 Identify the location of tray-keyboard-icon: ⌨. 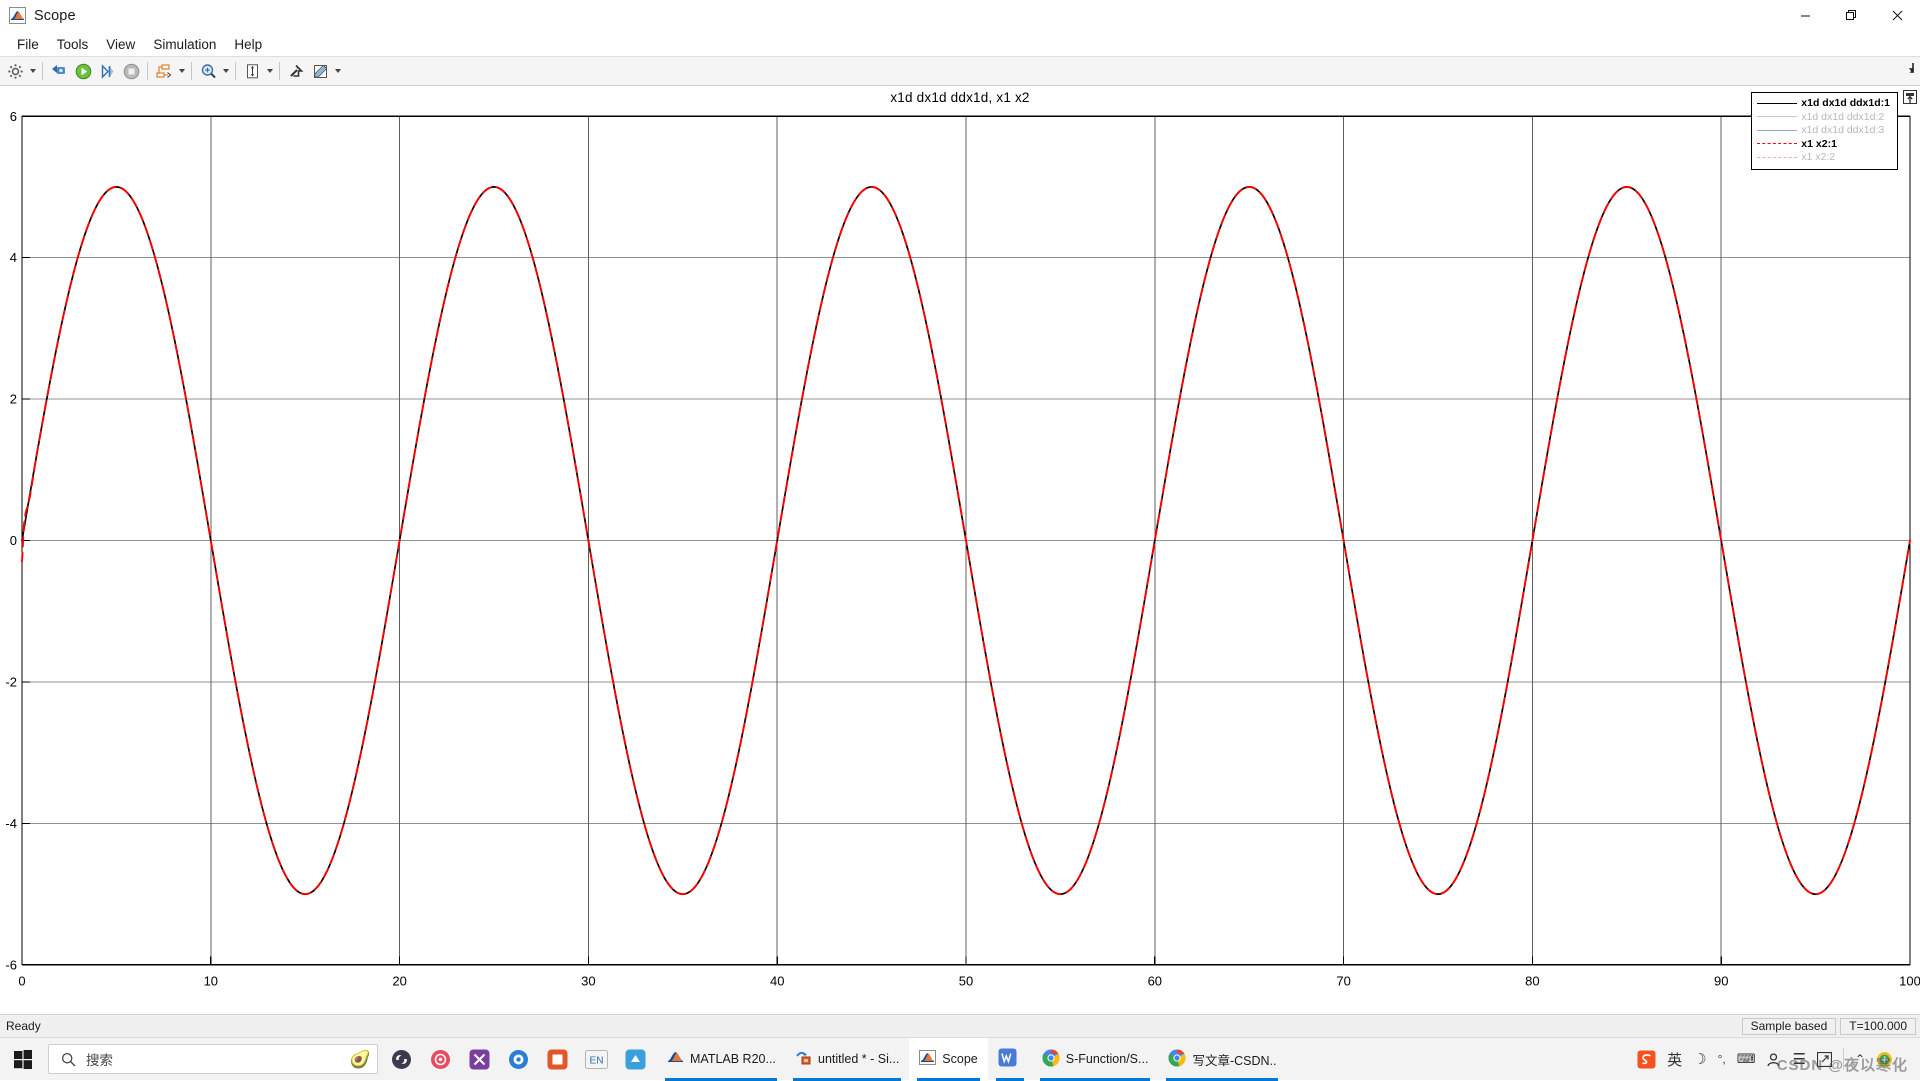
(1746, 1059).